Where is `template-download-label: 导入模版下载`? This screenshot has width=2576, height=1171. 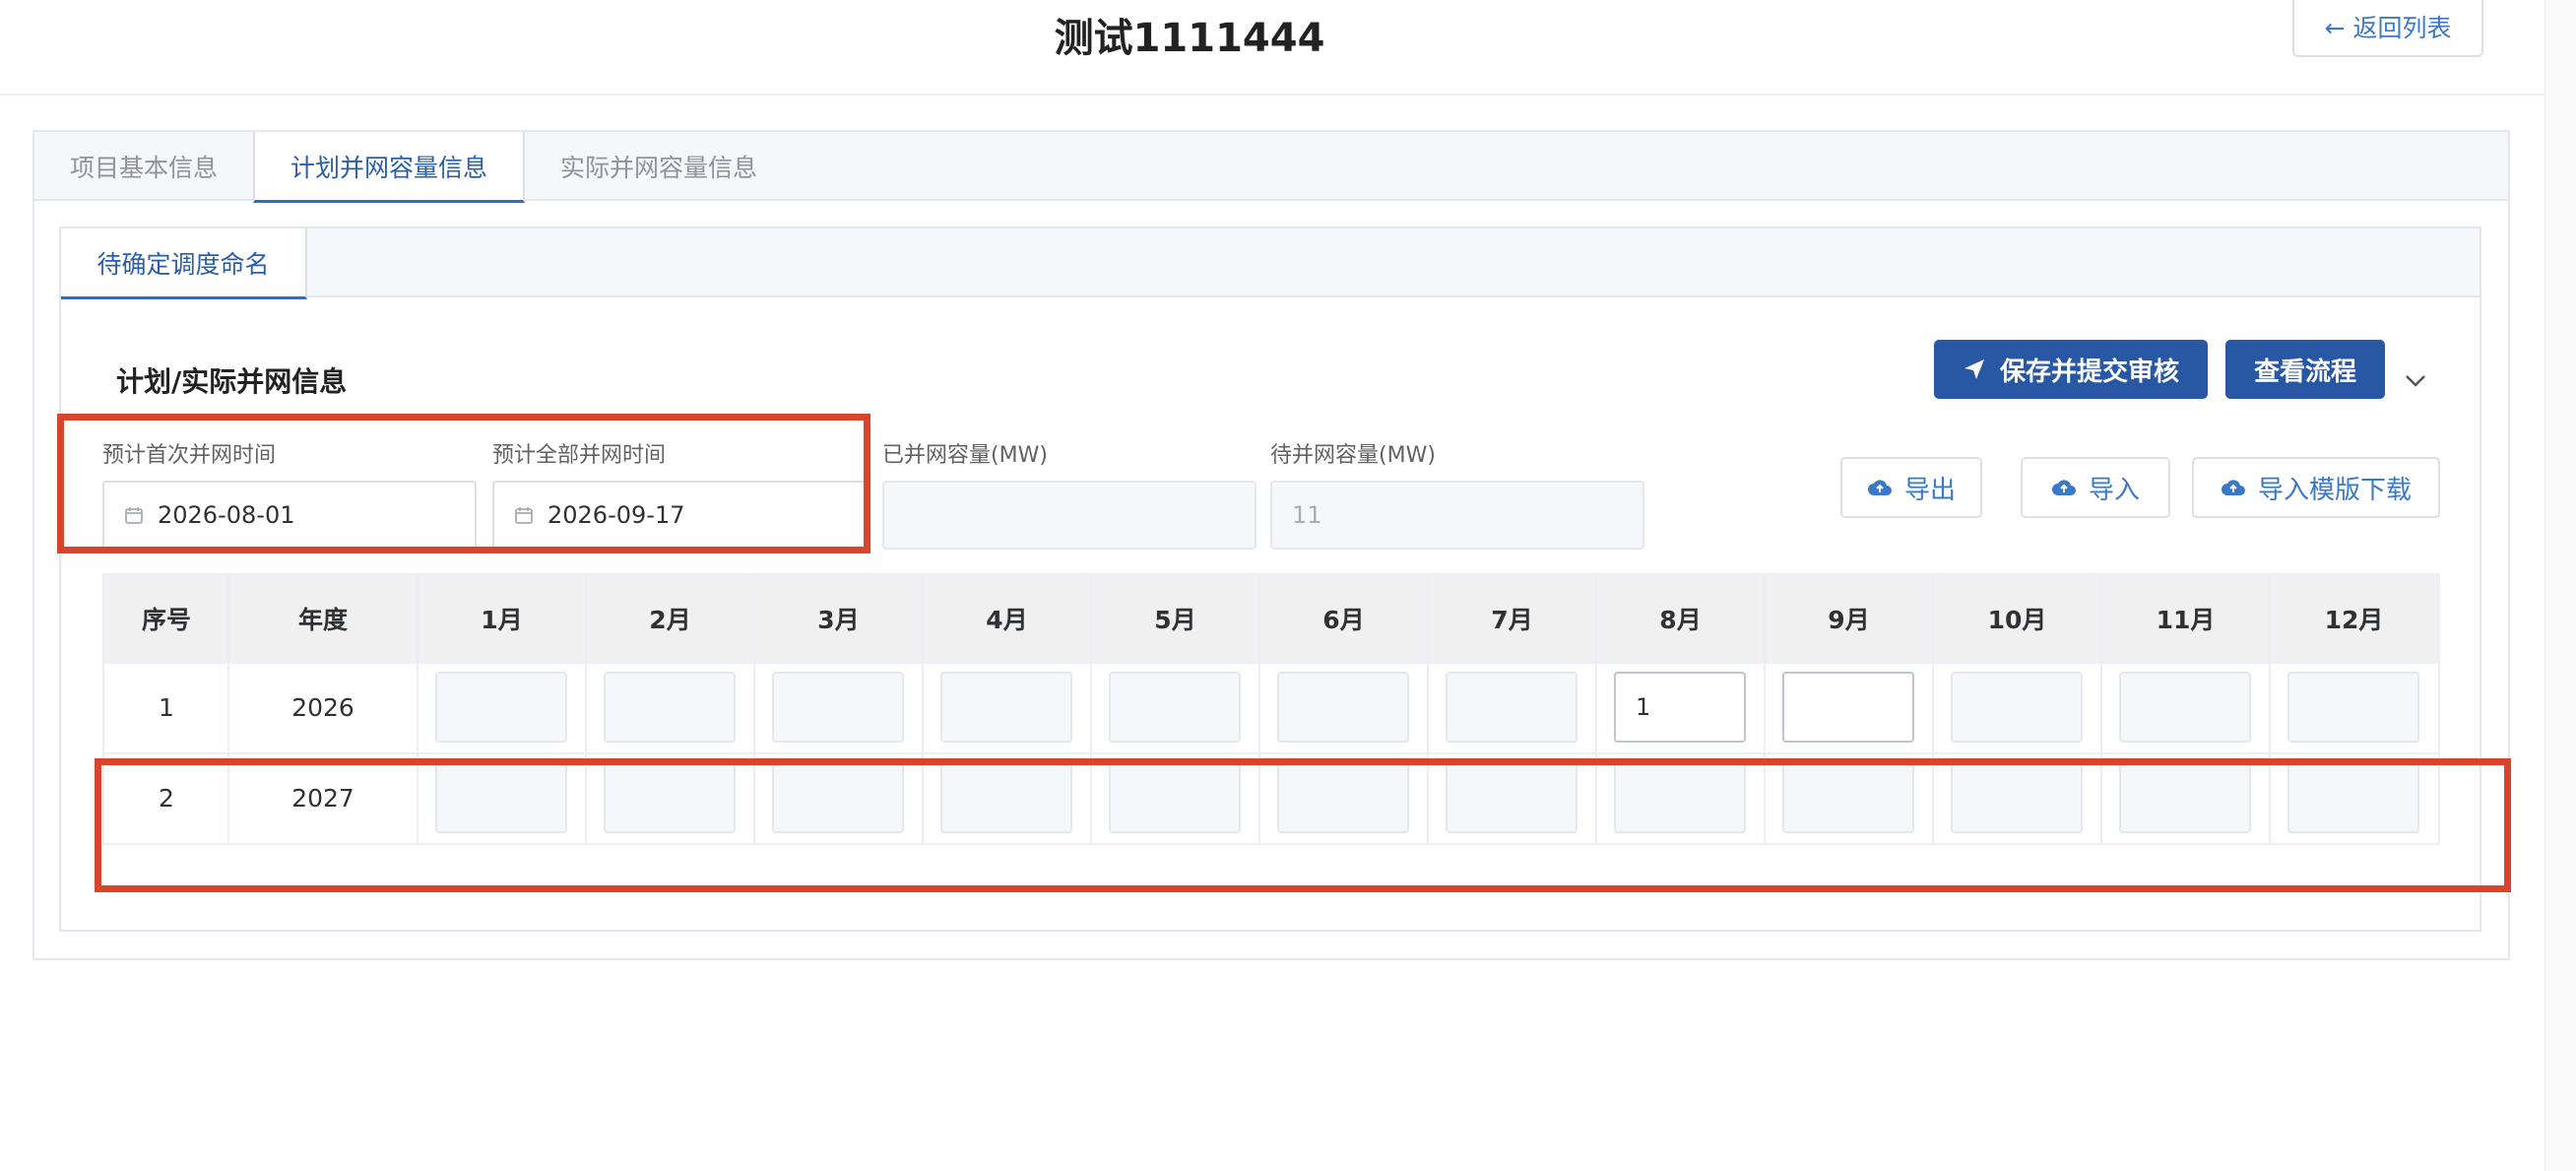
template-download-label: 导入模版下载 is located at coordinates (2334, 490).